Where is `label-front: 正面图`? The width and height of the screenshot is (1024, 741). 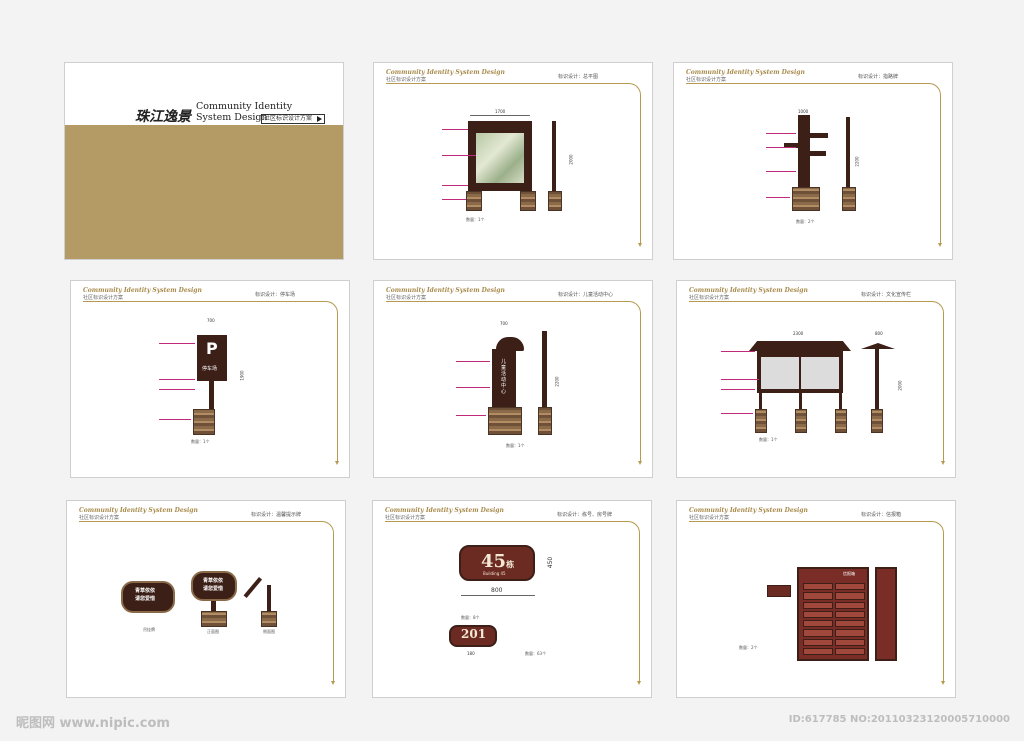
label-front: 正面图 is located at coordinates (213, 631).